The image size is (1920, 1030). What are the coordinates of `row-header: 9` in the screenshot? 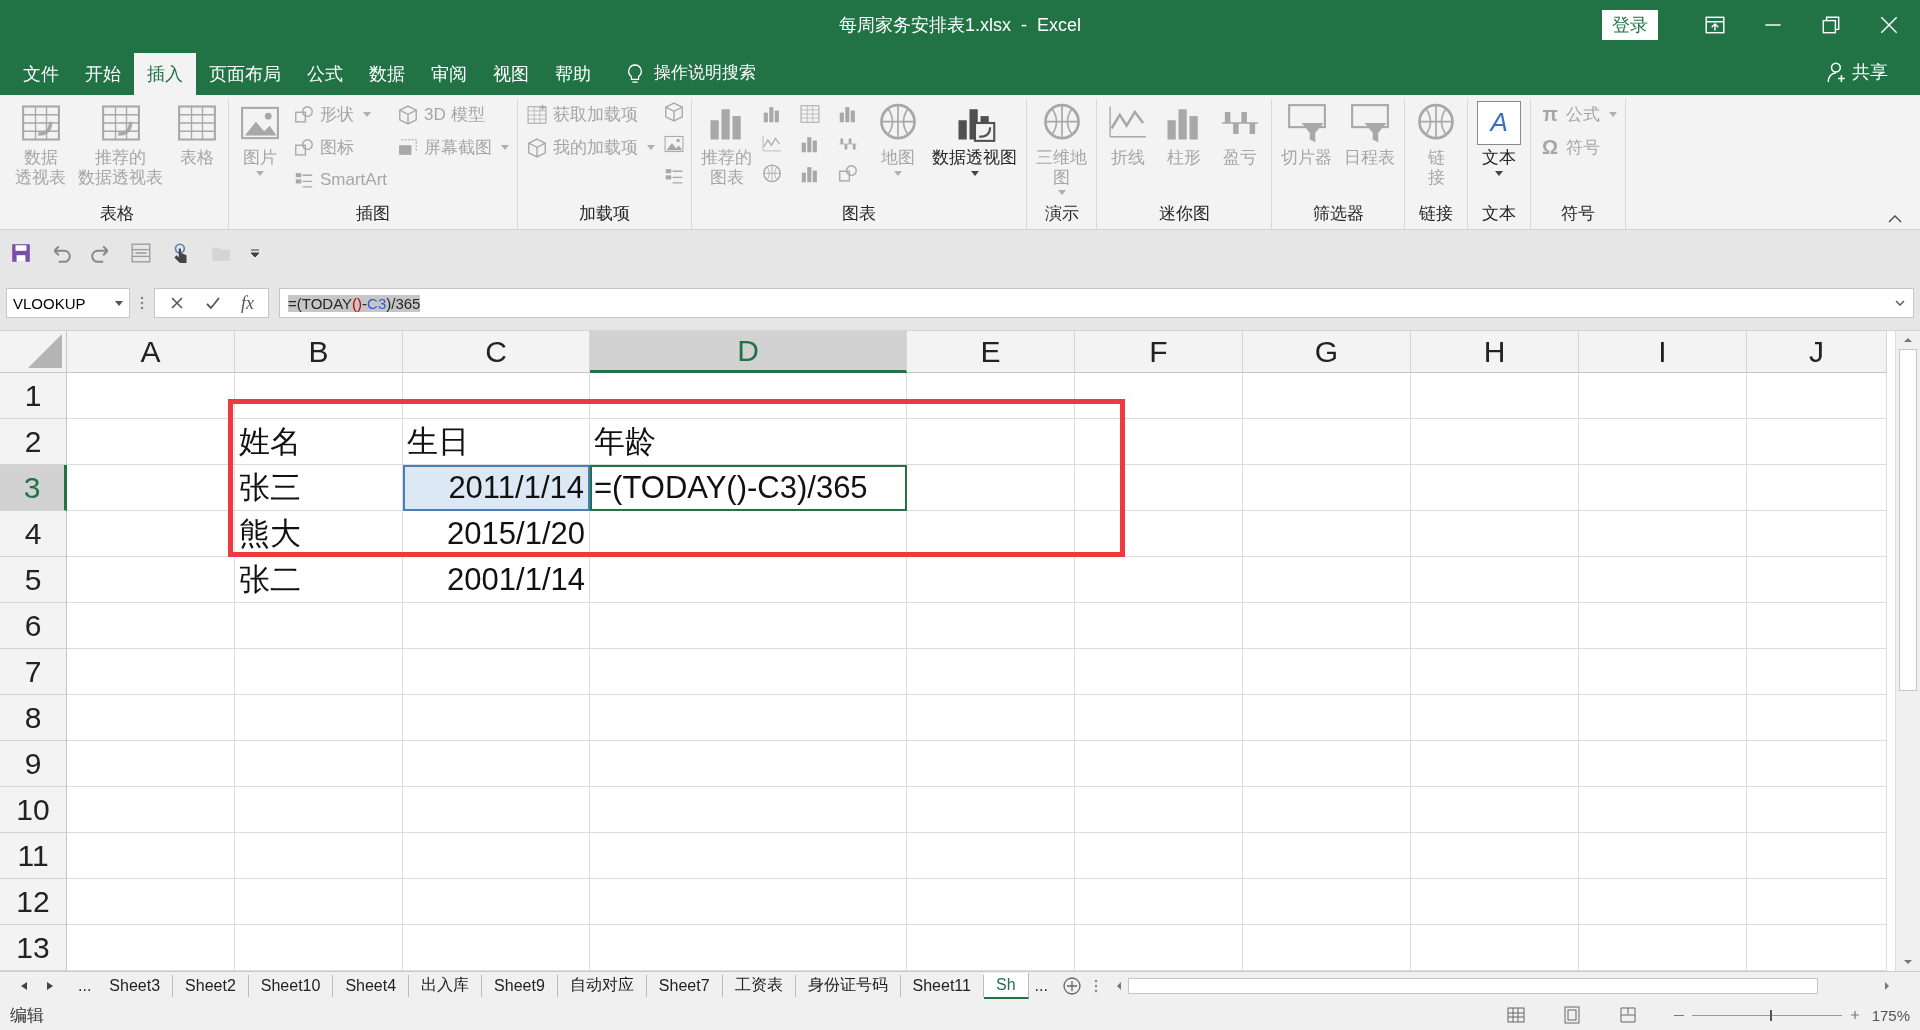 It's located at (33, 764).